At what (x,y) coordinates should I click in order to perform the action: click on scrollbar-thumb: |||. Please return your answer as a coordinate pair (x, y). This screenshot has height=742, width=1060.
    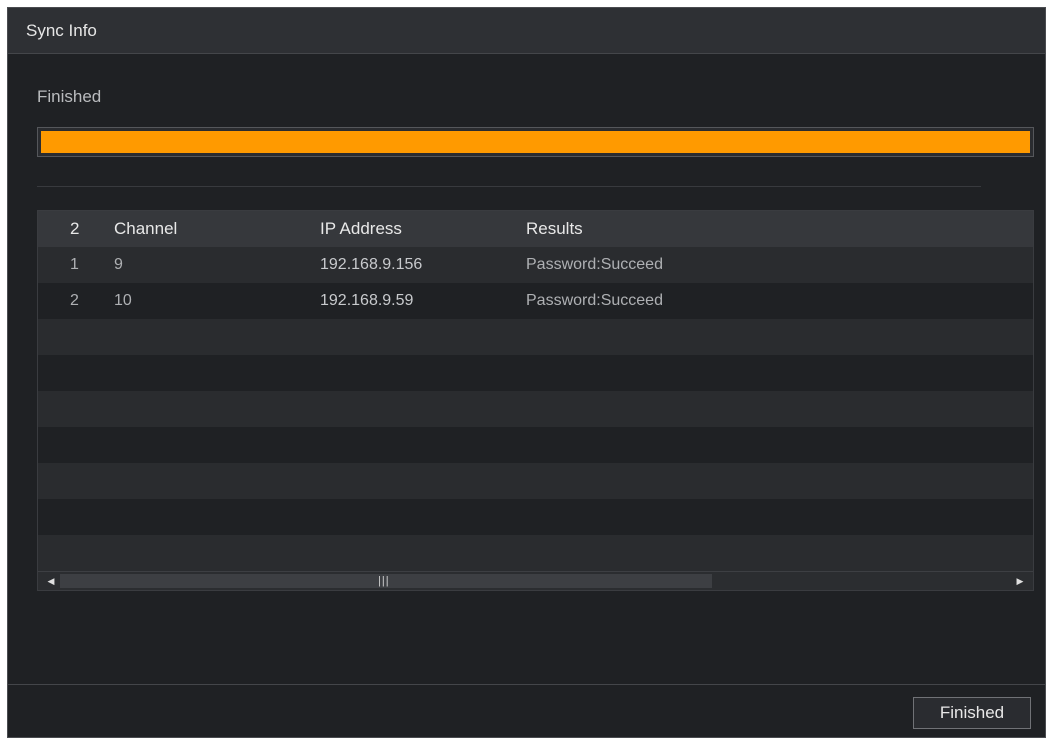
    Looking at the image, I should click on (386, 581).